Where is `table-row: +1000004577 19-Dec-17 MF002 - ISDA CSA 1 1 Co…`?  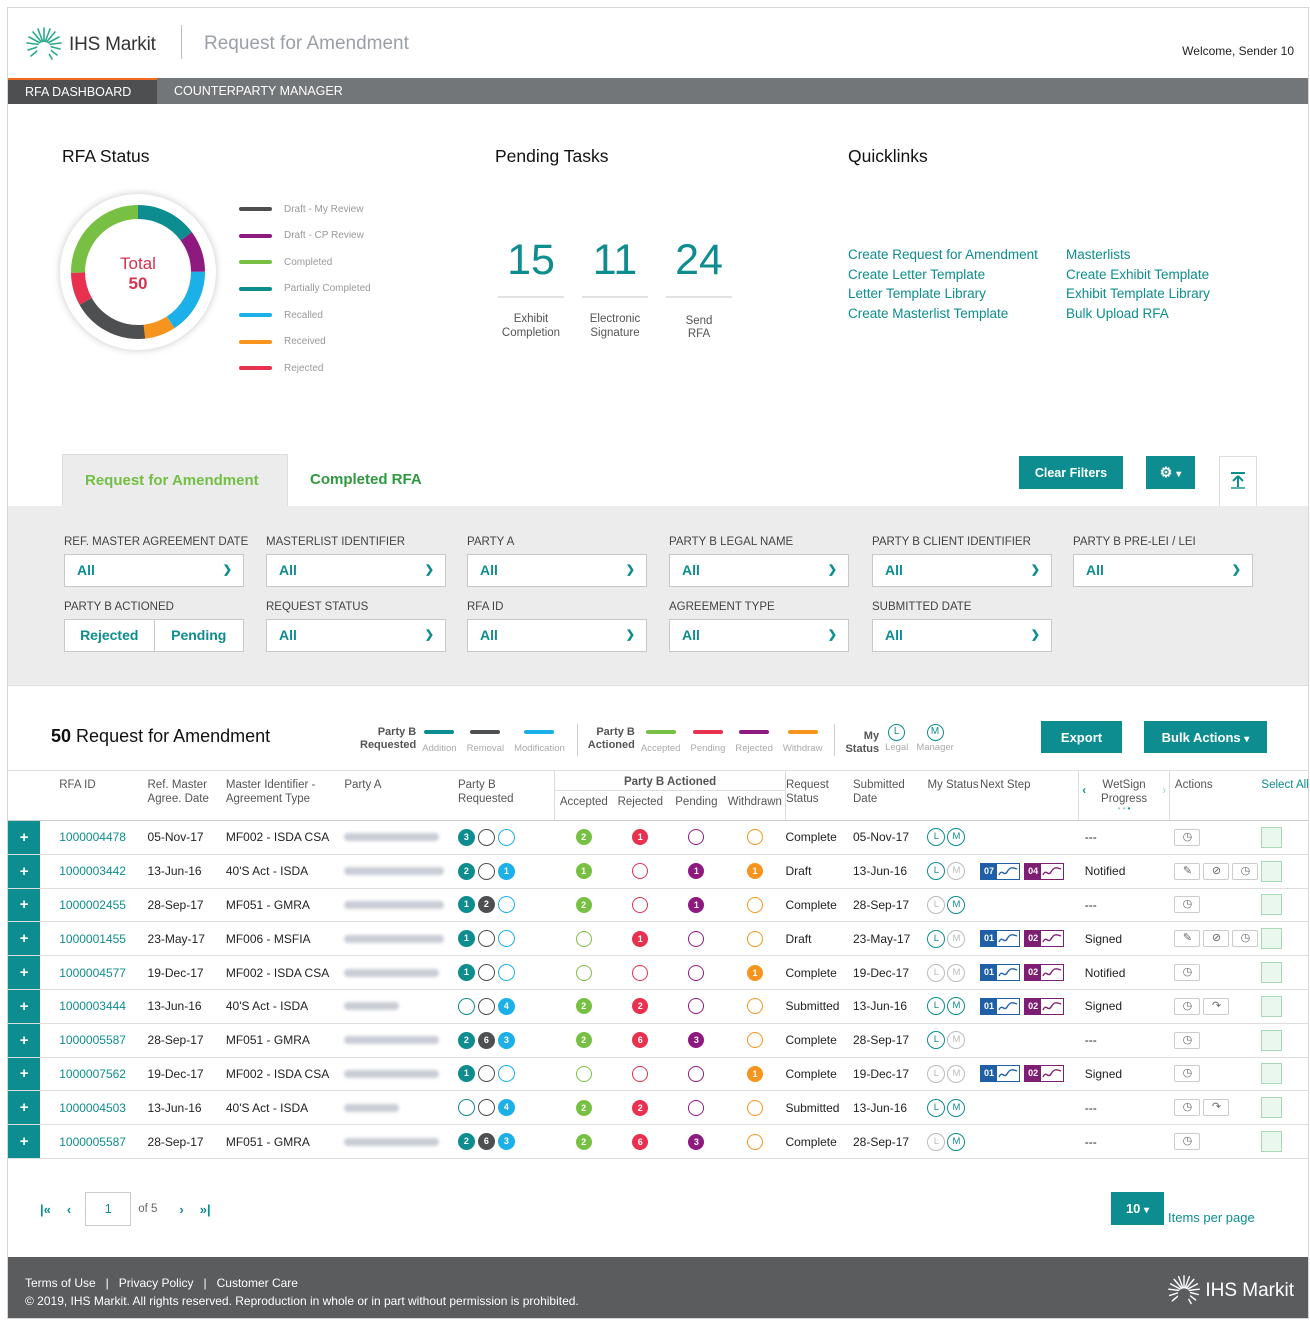 table-row: +1000004577 19-Dec-17 MF002 - ISDA CSA 1 1 Co… is located at coordinates (658, 972).